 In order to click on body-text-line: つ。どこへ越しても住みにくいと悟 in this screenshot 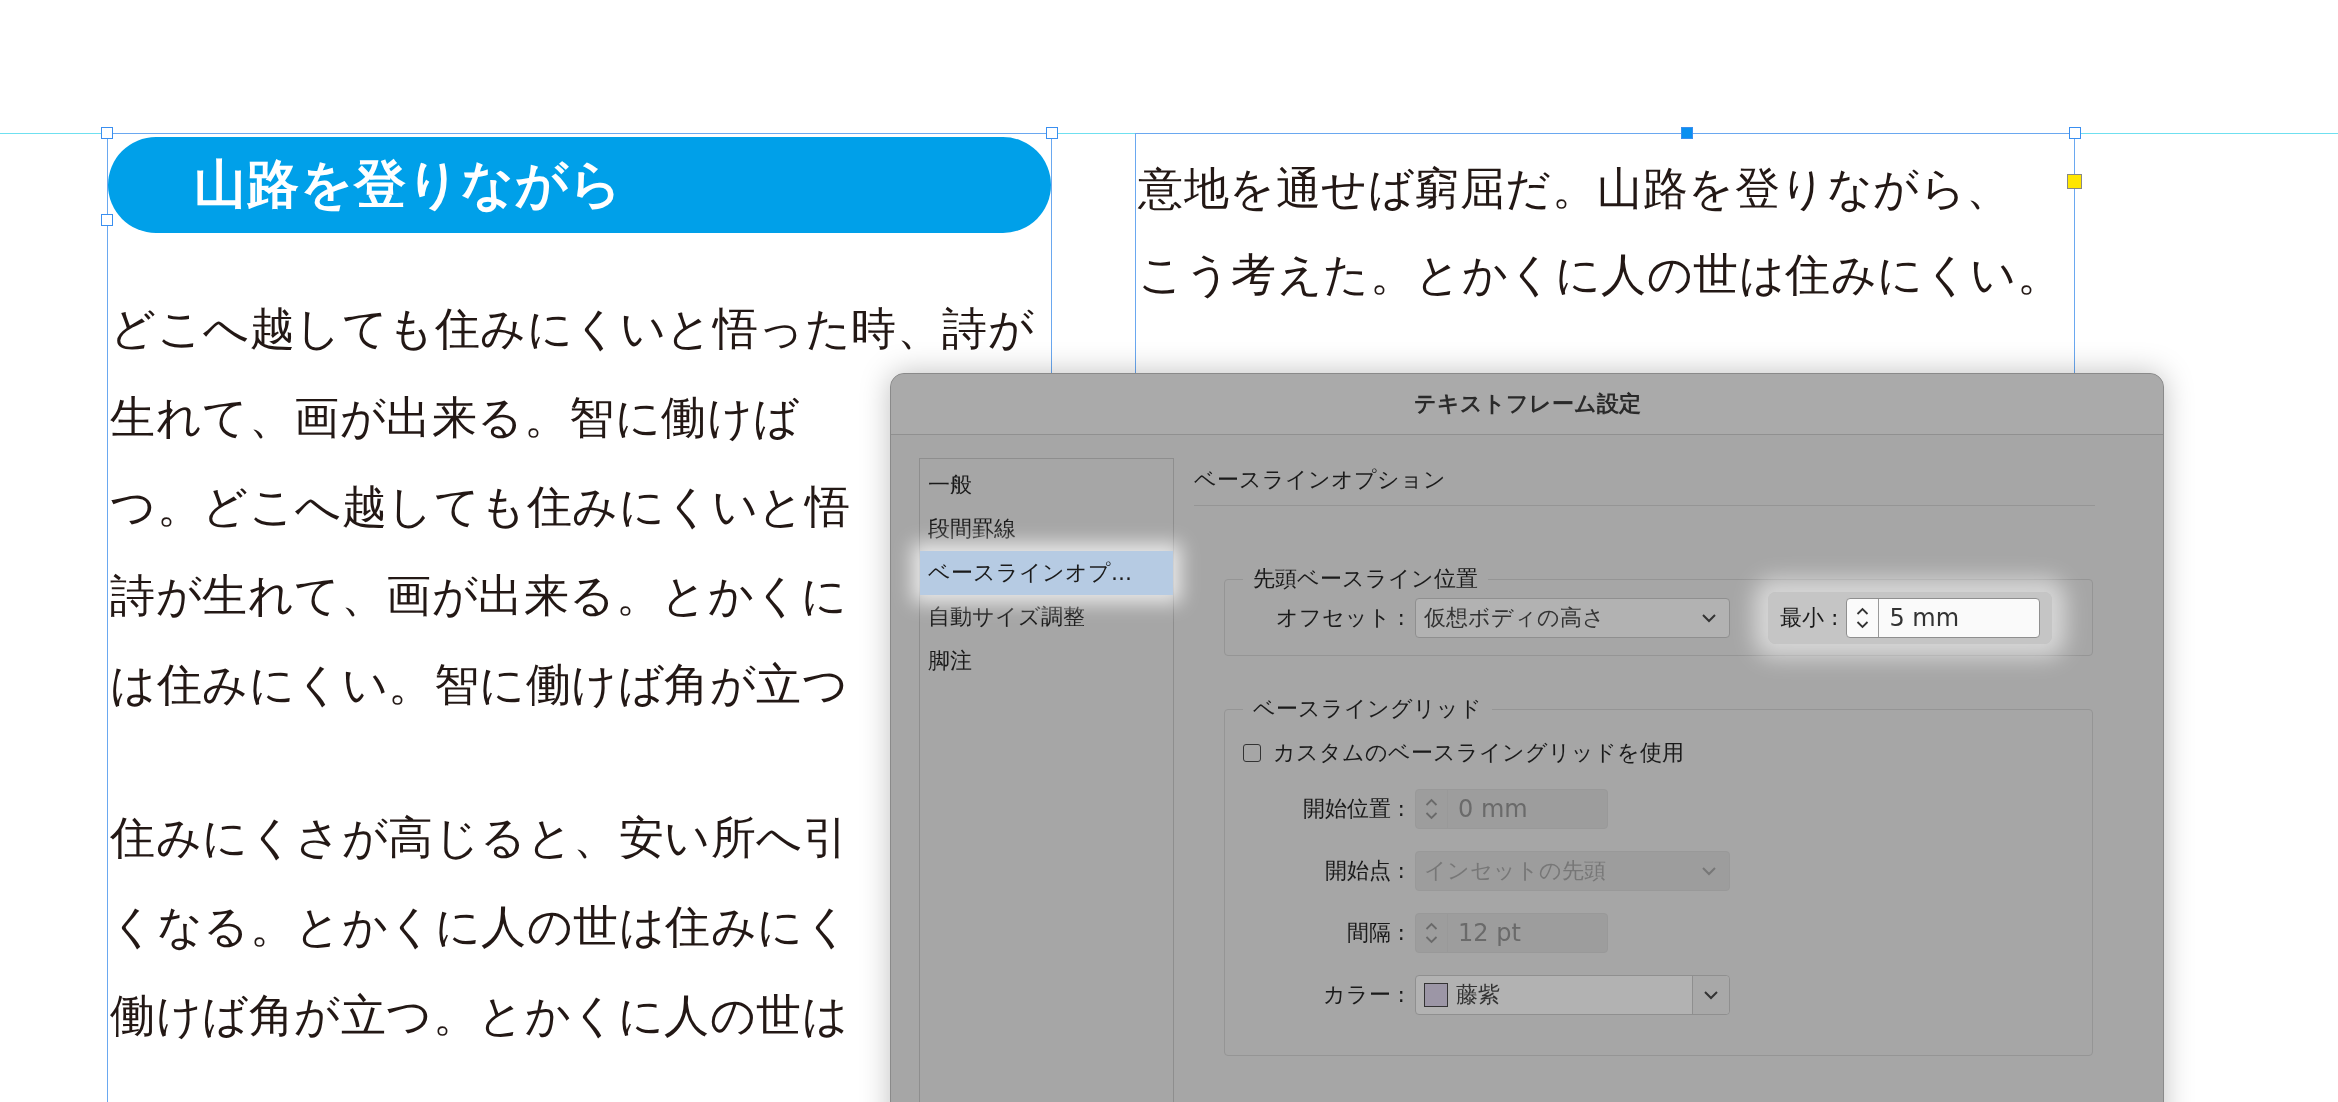, I will do `click(479, 507)`.